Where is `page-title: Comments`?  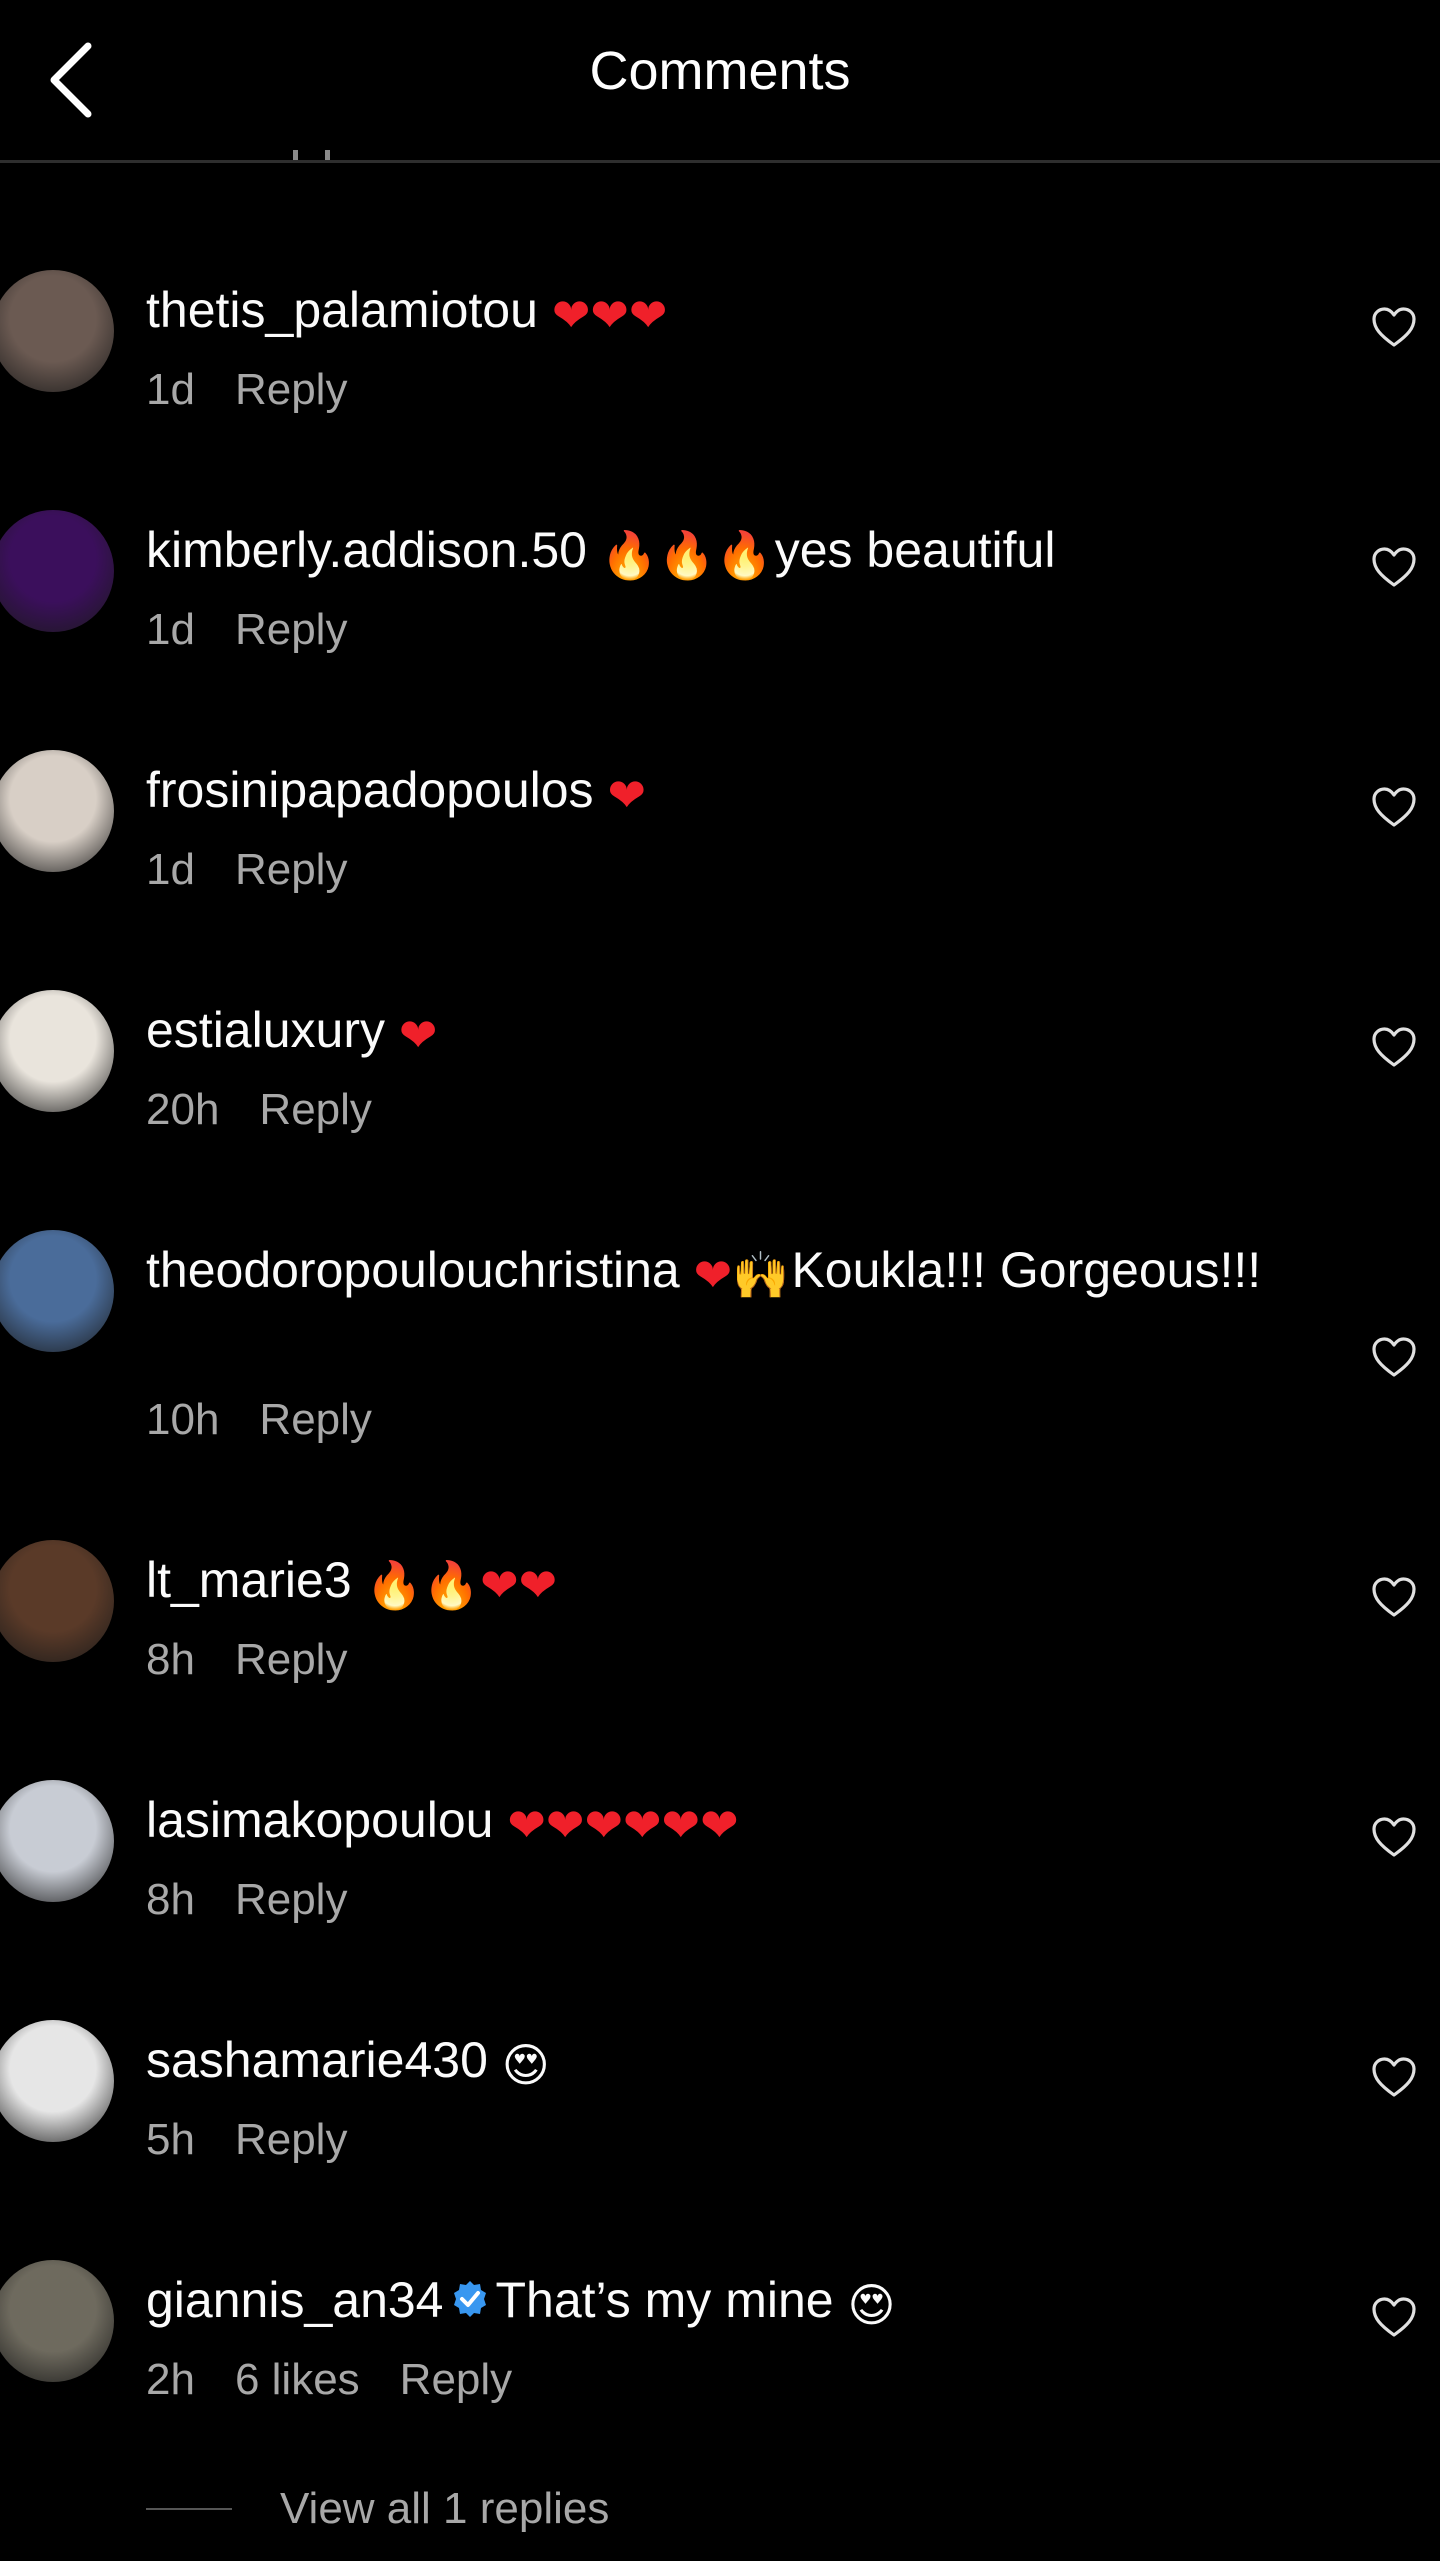
page-title: Comments is located at coordinates (720, 71).